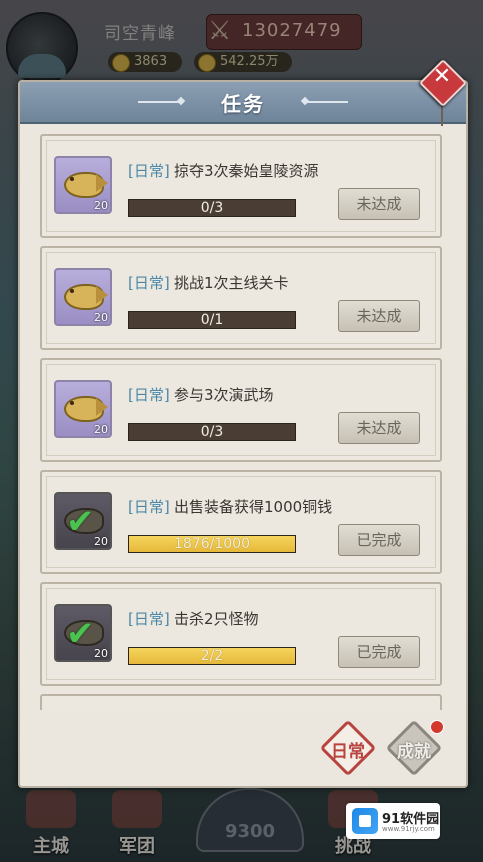  I want to click on panel-header: 任务, so click(243, 103).